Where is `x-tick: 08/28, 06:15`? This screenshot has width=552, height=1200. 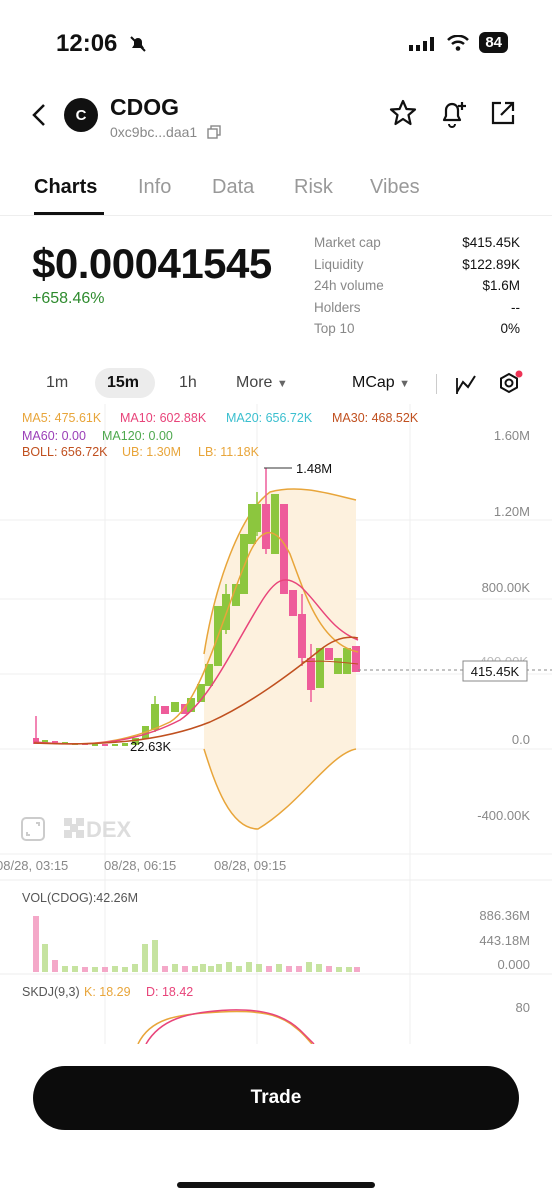
x-tick: 08/28, 06:15 is located at coordinates (140, 865).